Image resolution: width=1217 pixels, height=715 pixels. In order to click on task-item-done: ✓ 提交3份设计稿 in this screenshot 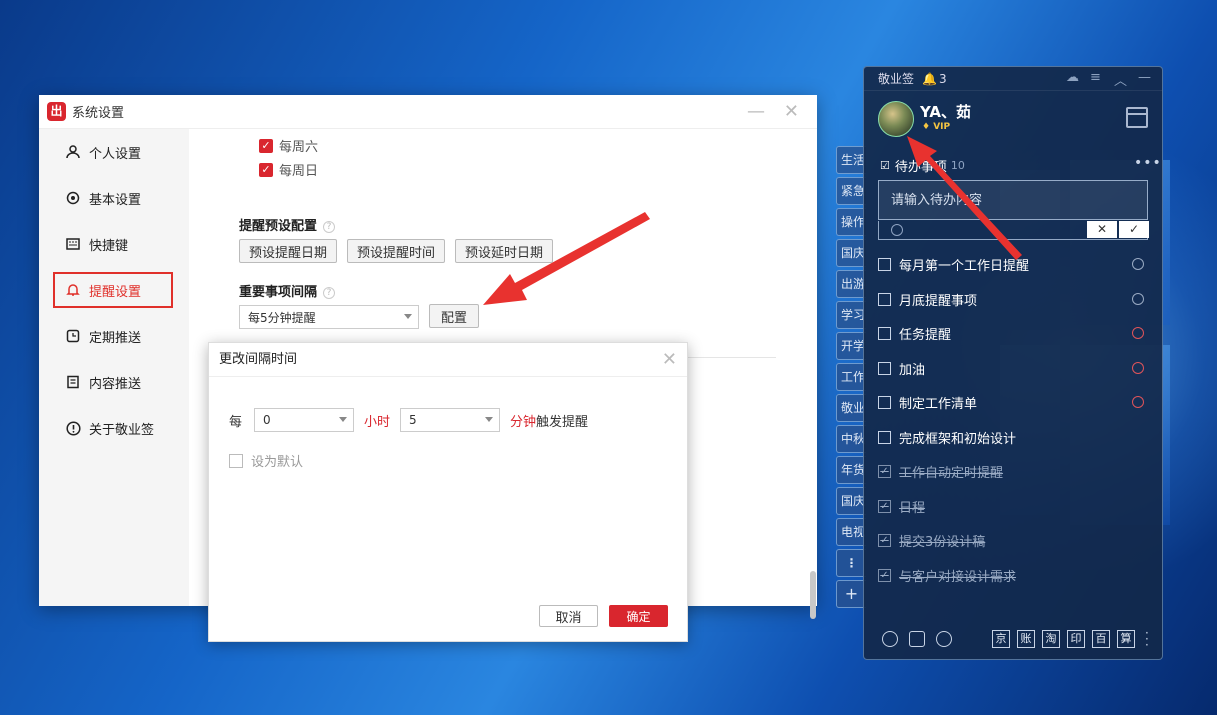, I will do `click(1014, 540)`.